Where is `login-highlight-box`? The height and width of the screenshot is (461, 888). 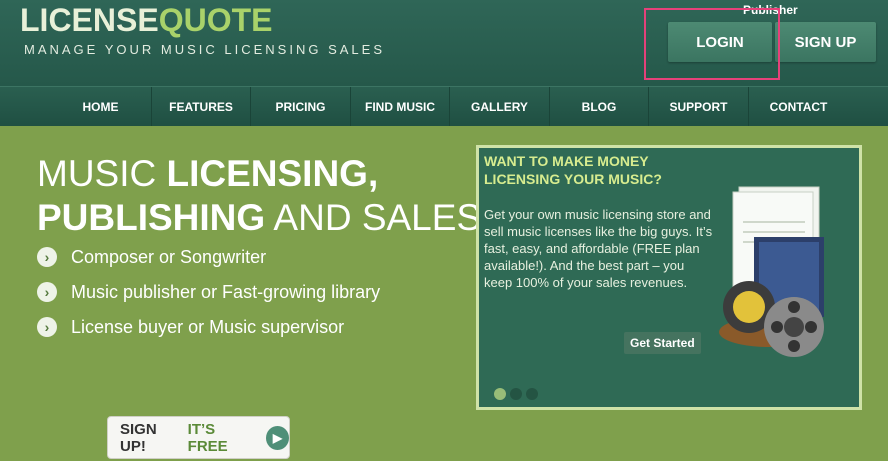 login-highlight-box is located at coordinates (712, 44).